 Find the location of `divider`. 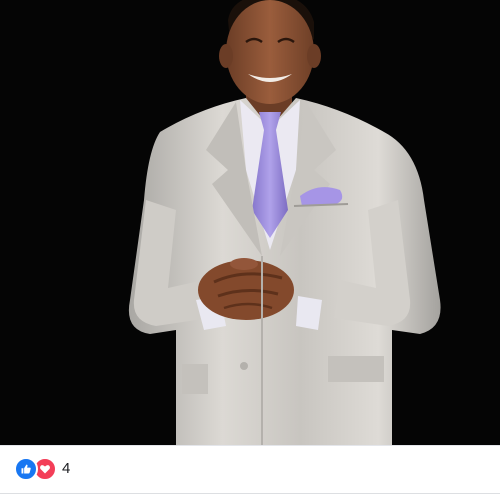

divider is located at coordinates (250, 493).